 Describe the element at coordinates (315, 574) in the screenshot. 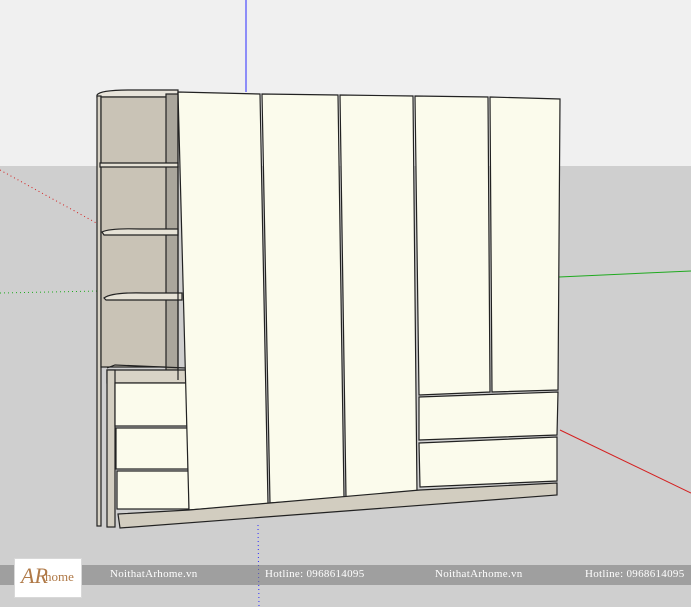

I see `watermark-hotline-1: Hotline: 0968614095` at that location.